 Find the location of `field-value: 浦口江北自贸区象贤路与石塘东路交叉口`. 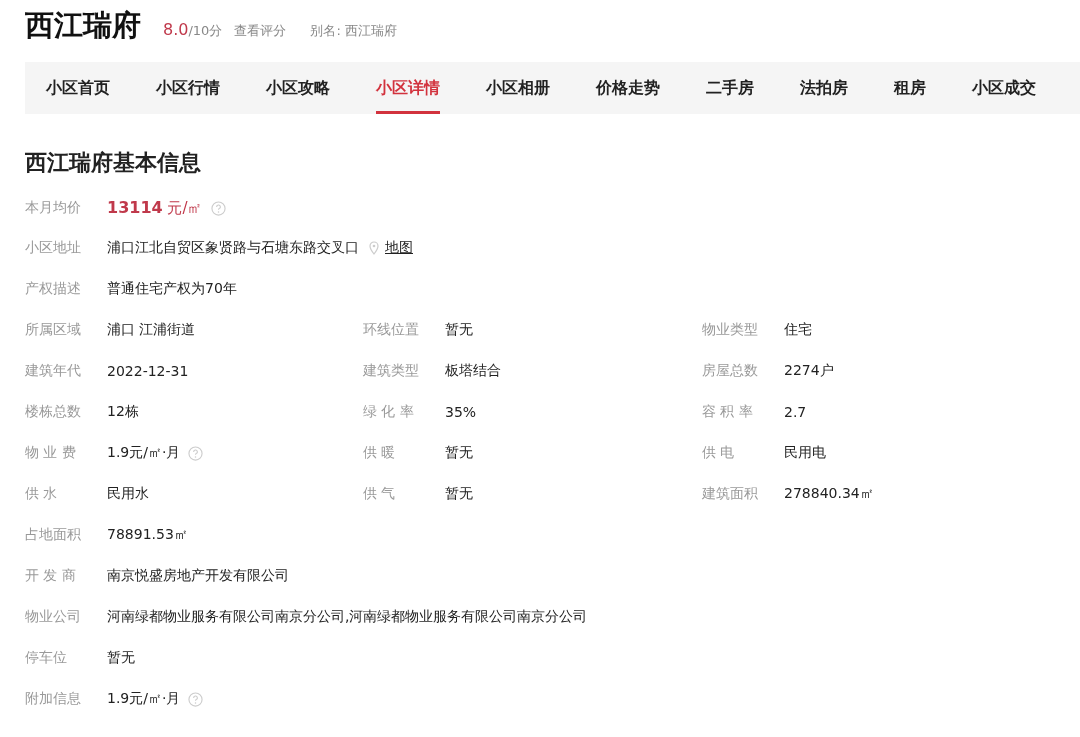

field-value: 浦口江北自贸区象贤路与石塘东路交叉口 is located at coordinates (233, 248).